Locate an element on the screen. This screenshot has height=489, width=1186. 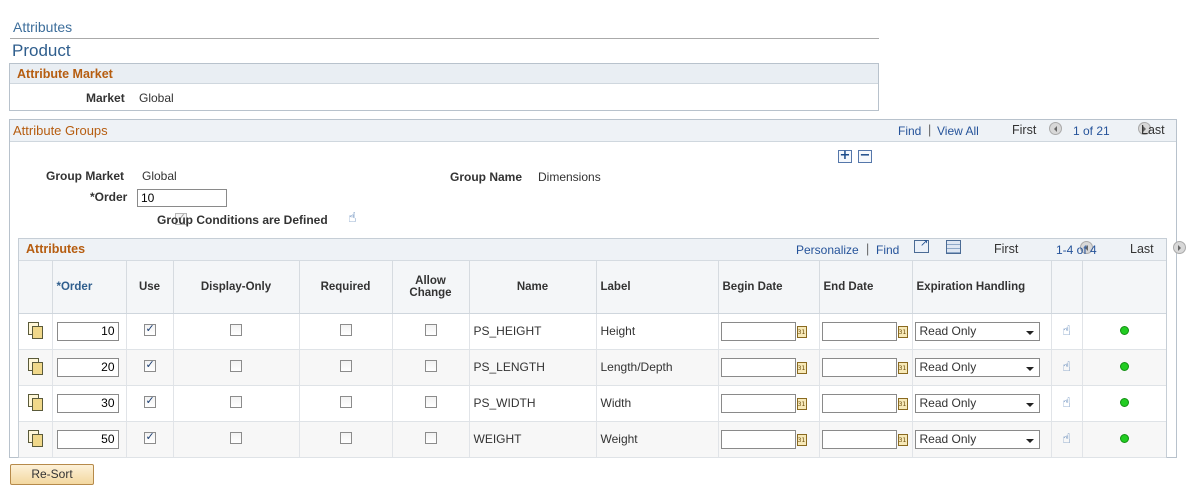
order-cell is located at coordinates (89, 331).